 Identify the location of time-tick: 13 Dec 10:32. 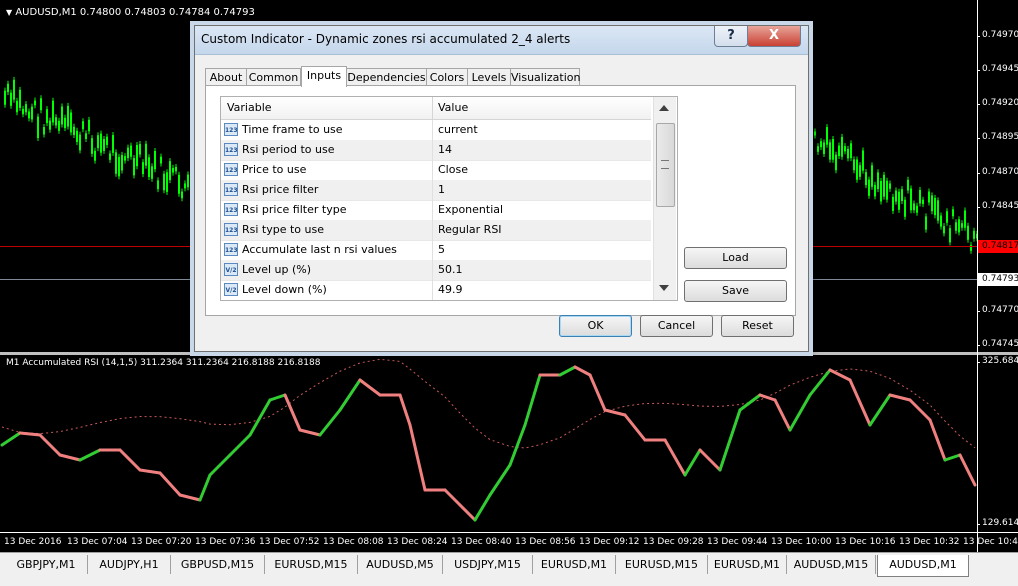
(929, 542).